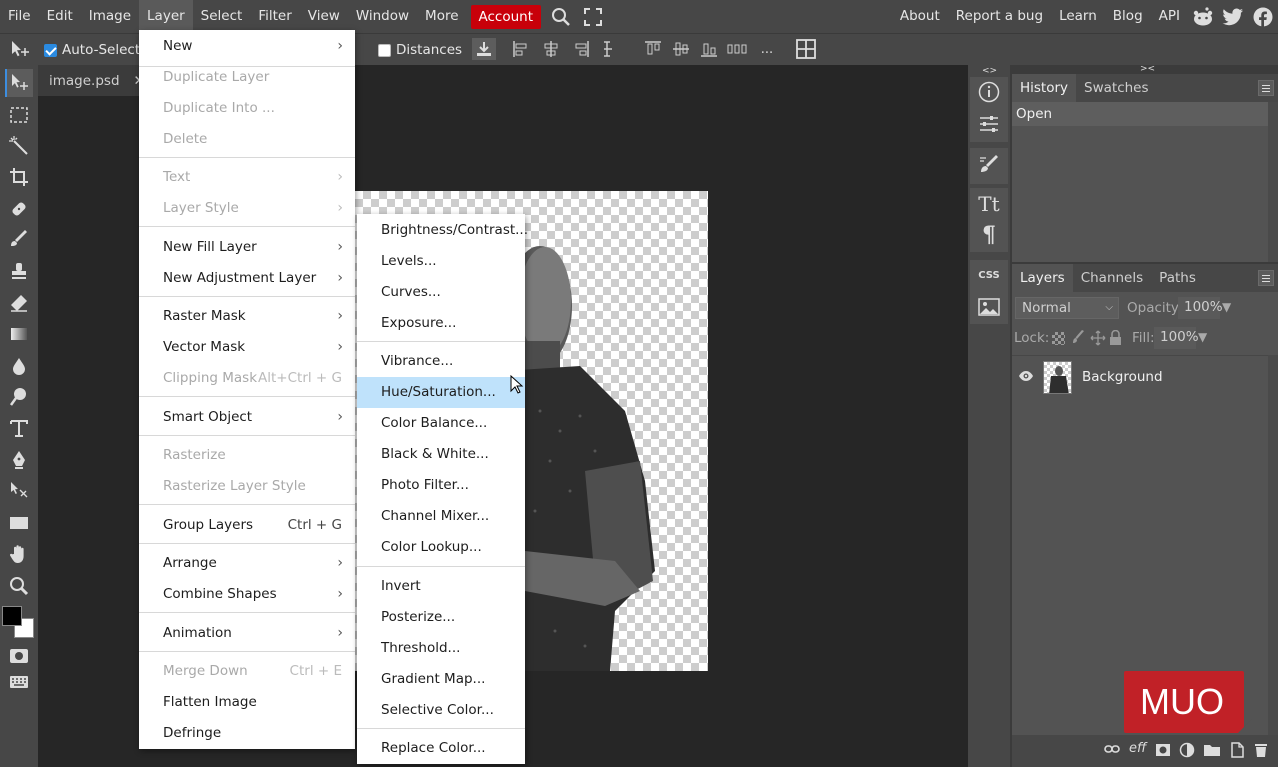  What do you see at coordinates (247, 594) in the screenshot?
I see `menu-item-combine-shapes: Combine Shapes ›` at bounding box center [247, 594].